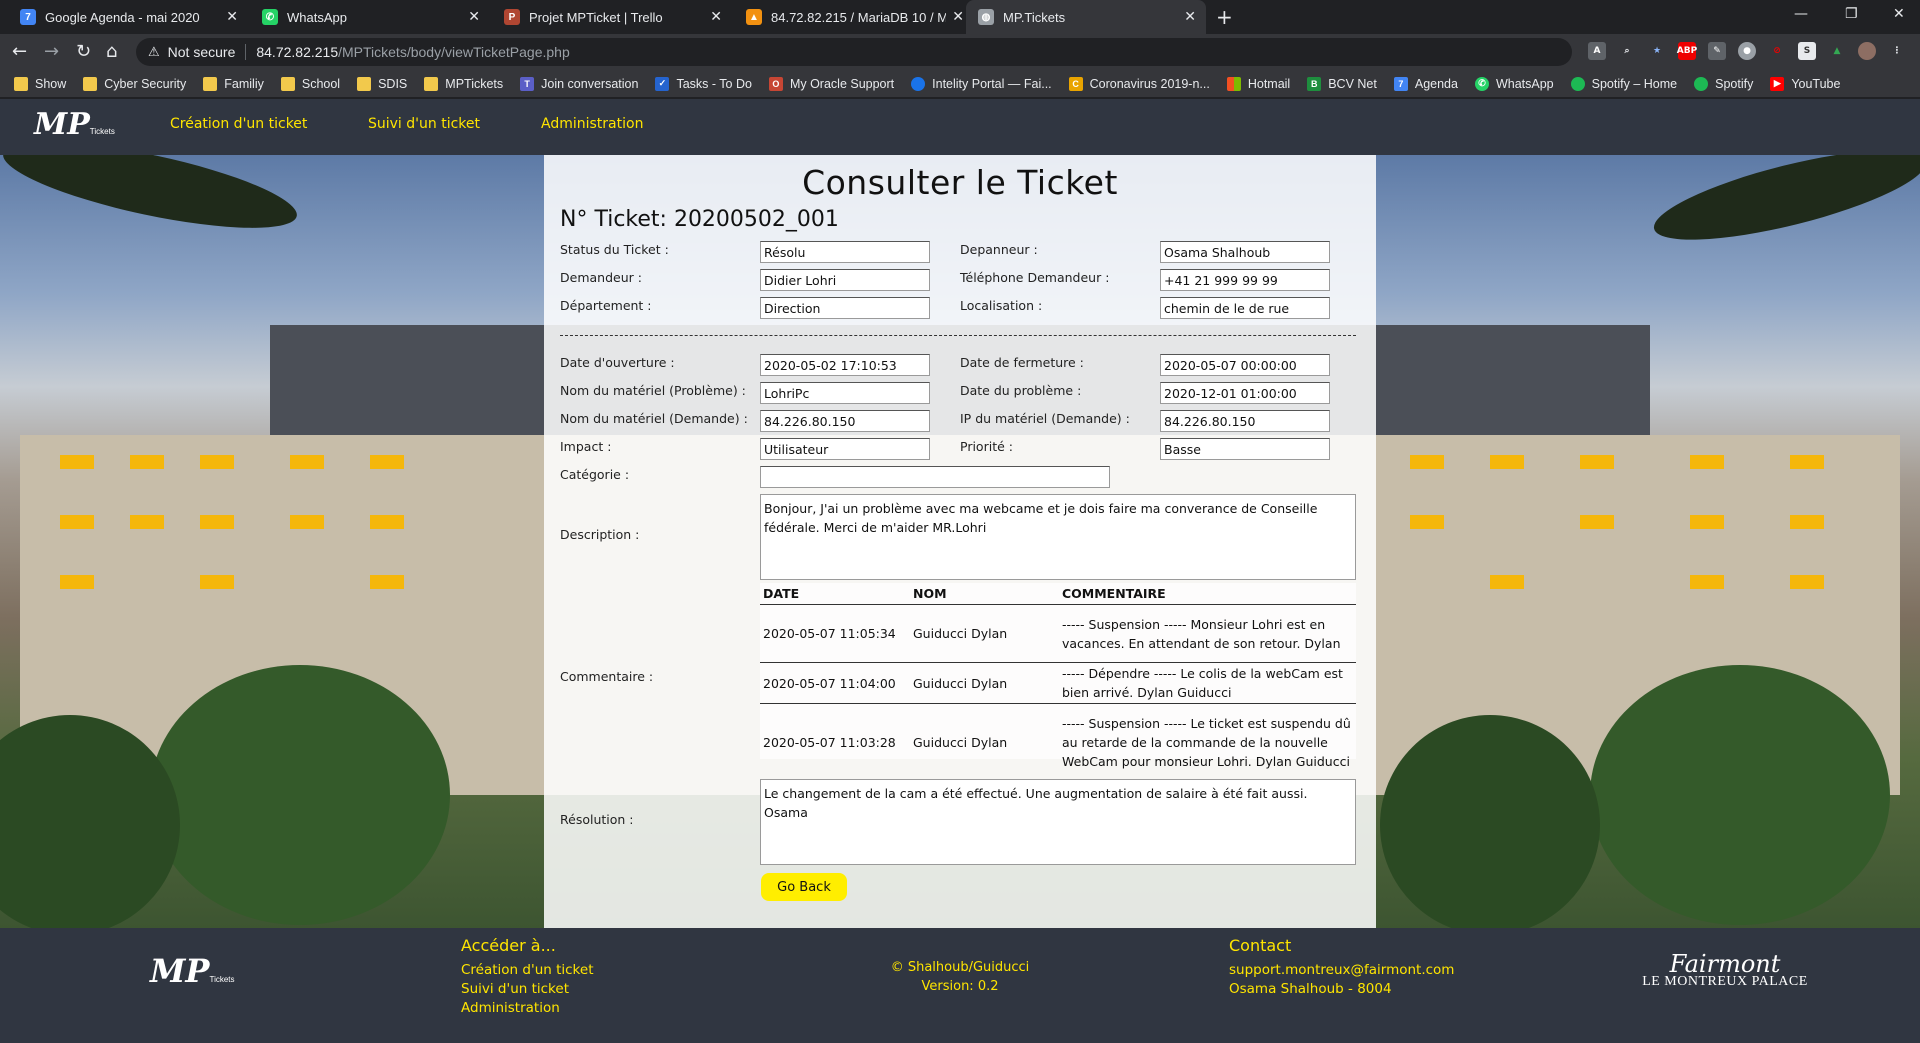 The height and width of the screenshot is (1043, 1920). What do you see at coordinates (74, 124) in the screenshot?
I see `site-logo: MPTickets` at bounding box center [74, 124].